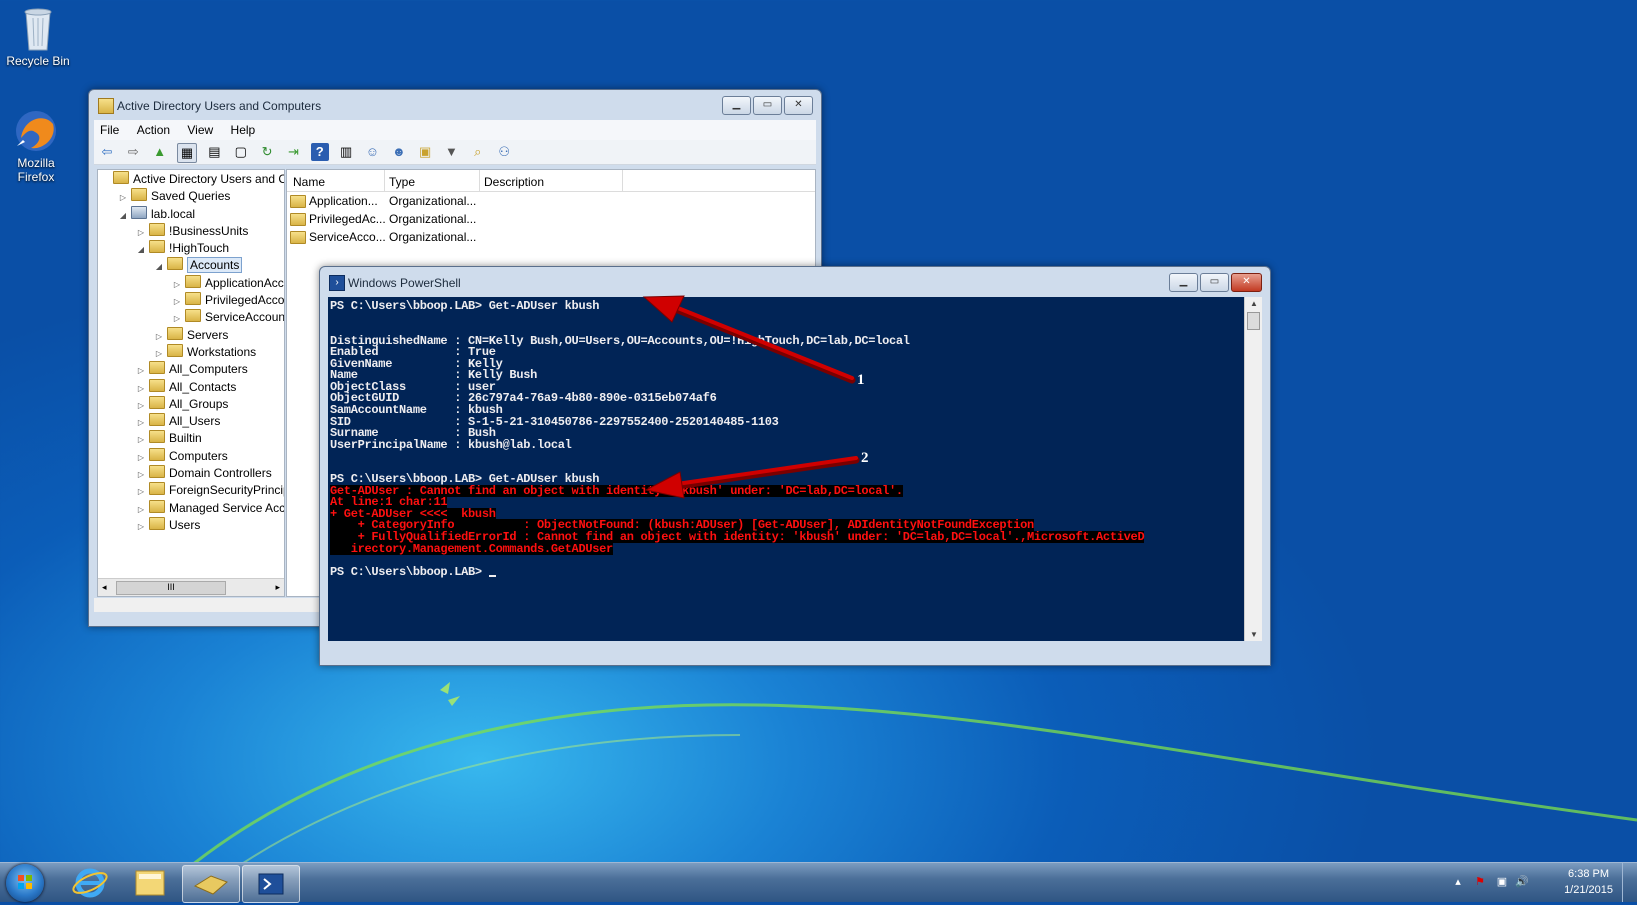 This screenshot has height=905, width=1637. What do you see at coordinates (1537, 882) in the screenshot?
I see `system-tray: ▴ ⚑ ▣ 🔊 6:38 PM 1/21/2015` at bounding box center [1537, 882].